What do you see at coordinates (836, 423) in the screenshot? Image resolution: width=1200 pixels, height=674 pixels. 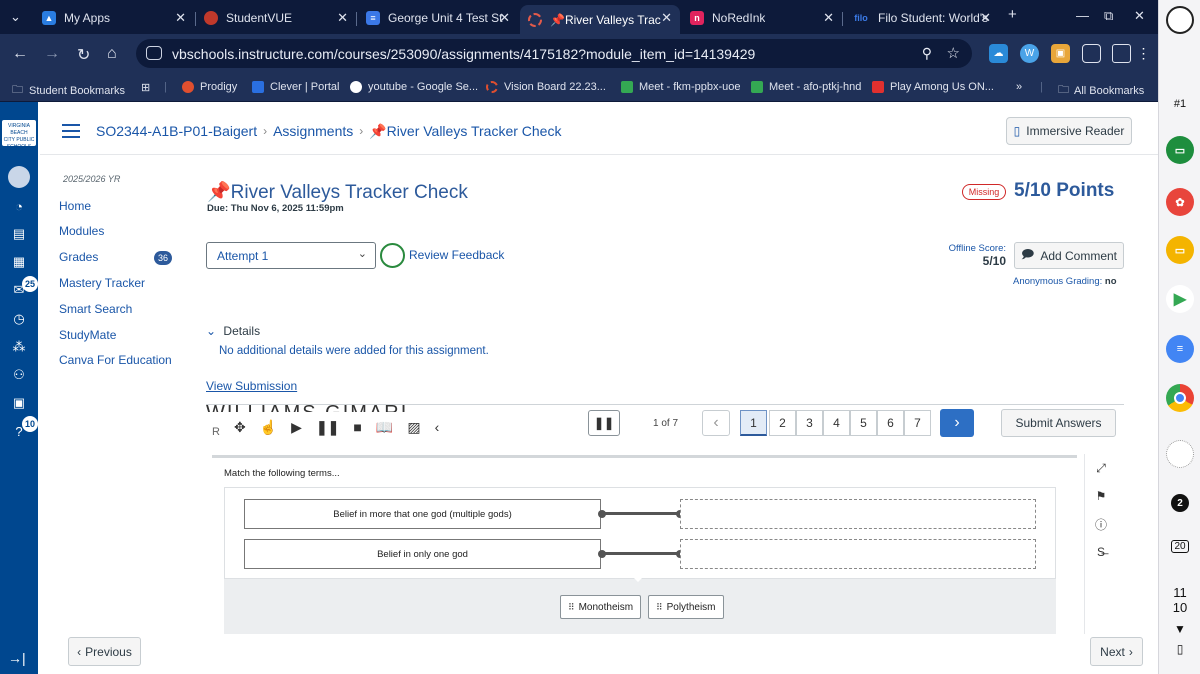 I see `question-page-4: 4` at bounding box center [836, 423].